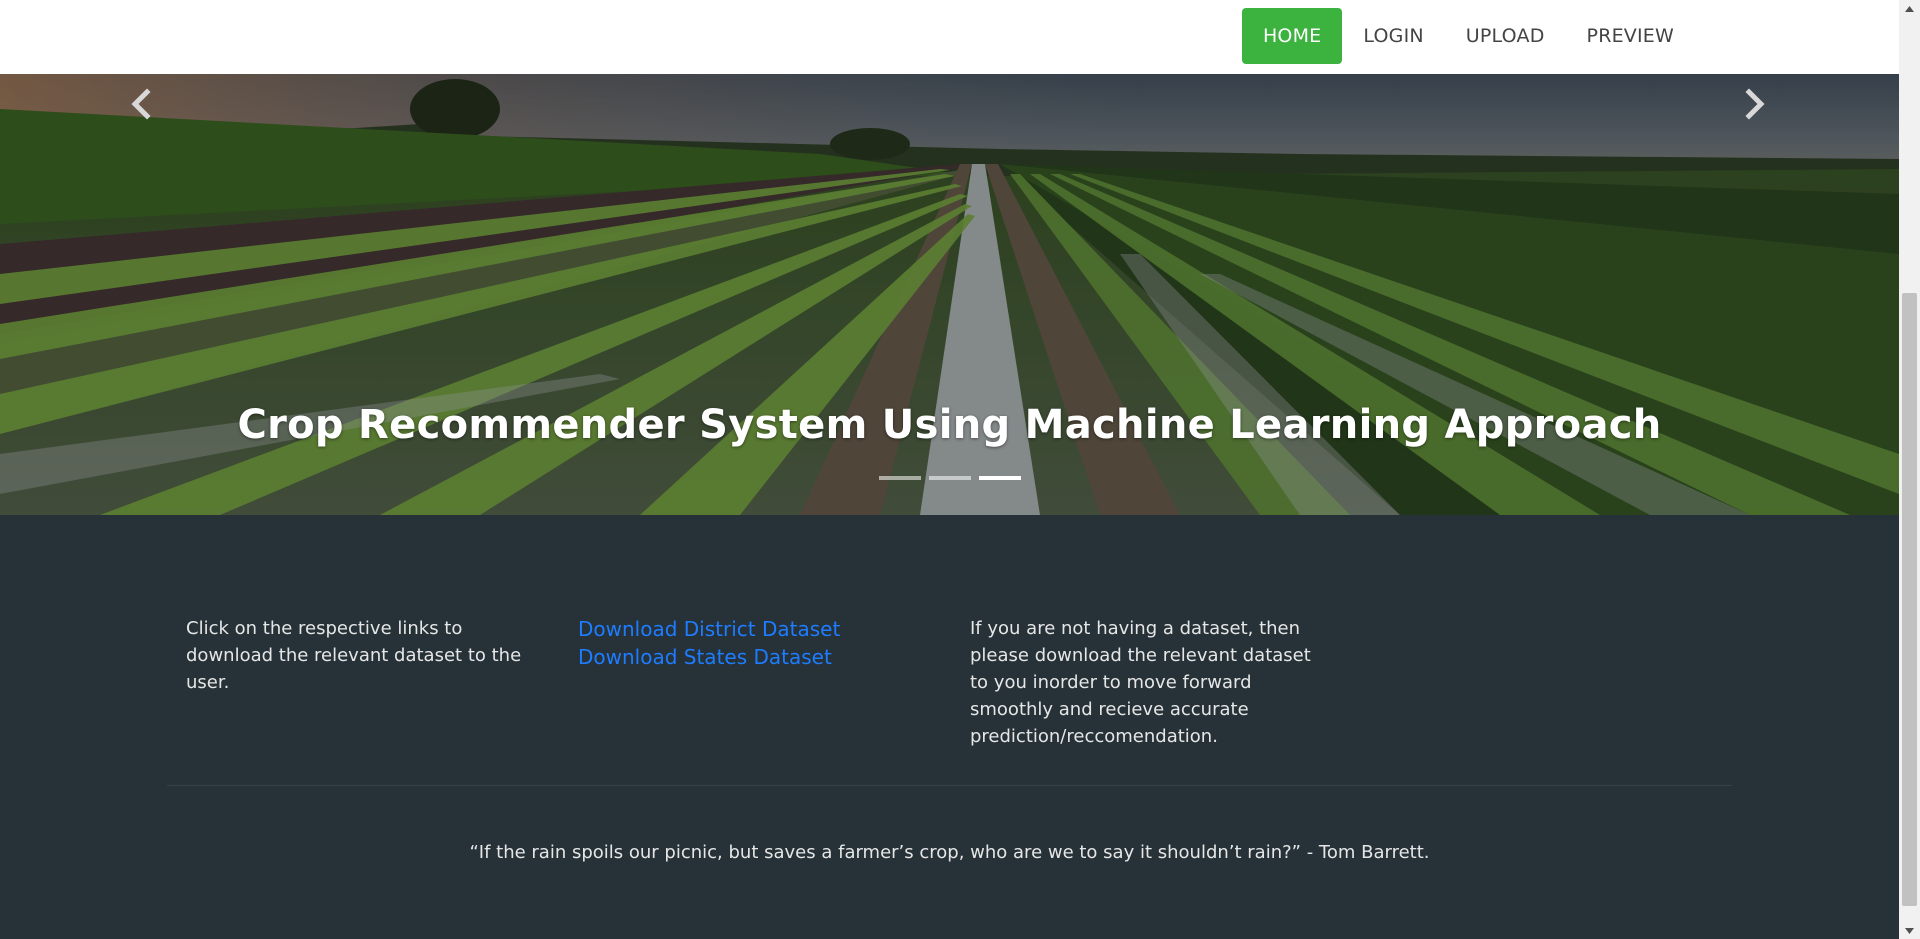  I want to click on nav-login-link: LOGIN, so click(1393, 36).